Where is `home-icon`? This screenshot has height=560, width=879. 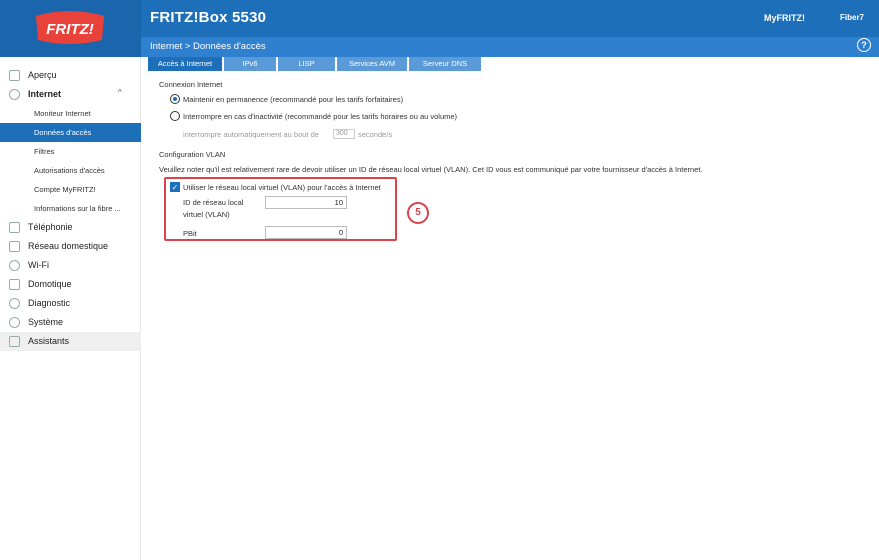
home-icon is located at coordinates (14, 75).